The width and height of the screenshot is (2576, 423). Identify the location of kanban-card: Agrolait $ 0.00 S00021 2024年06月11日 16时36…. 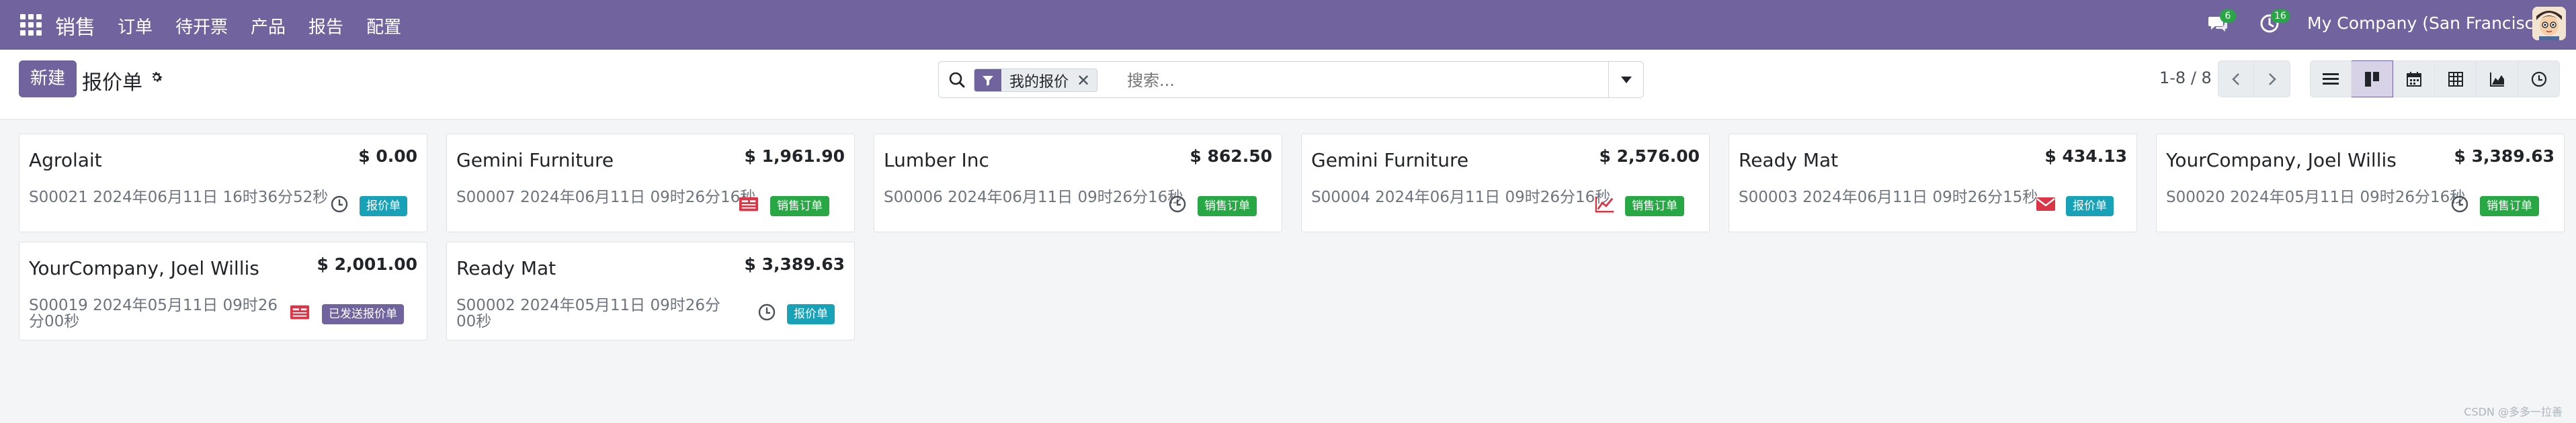
(223, 183).